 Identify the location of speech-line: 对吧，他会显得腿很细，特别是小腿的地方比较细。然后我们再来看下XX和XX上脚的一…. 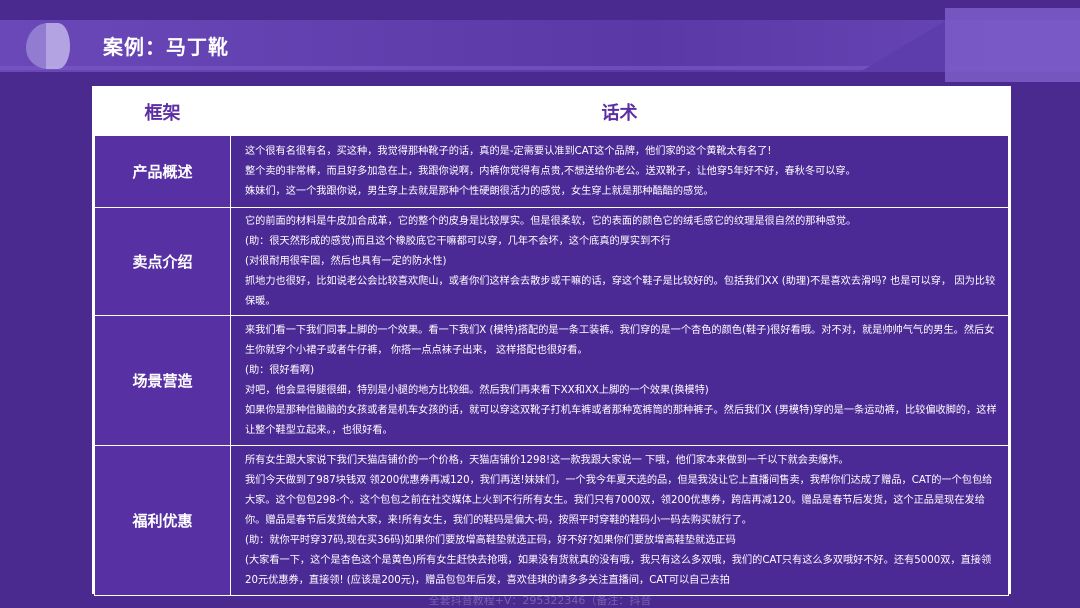
(477, 390).